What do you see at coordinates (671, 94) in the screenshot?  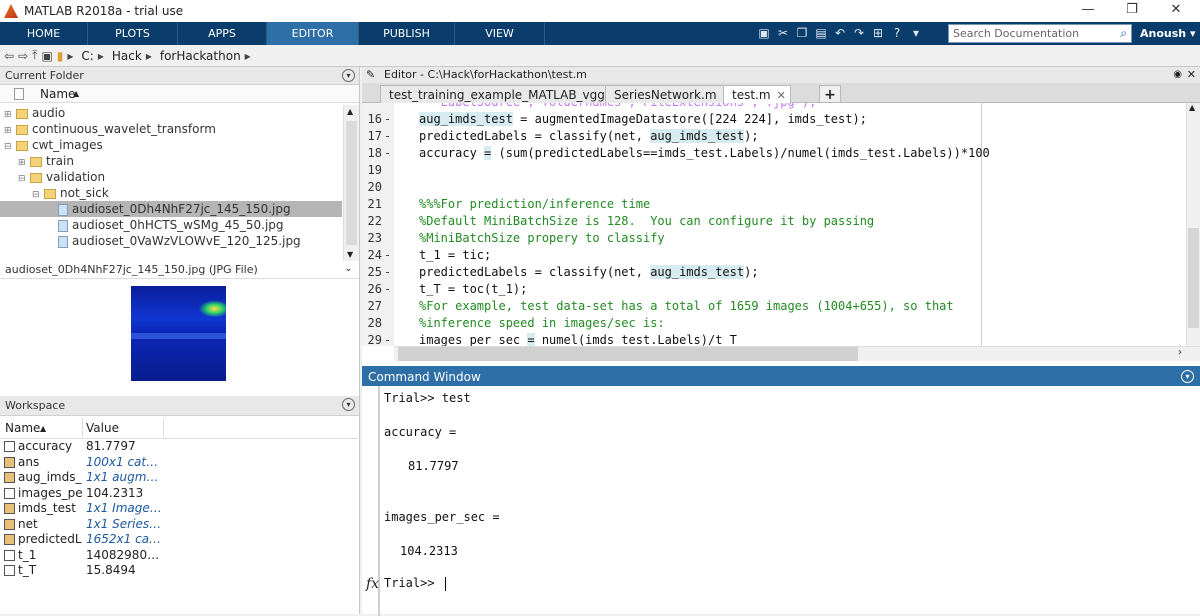 I see `tab-seriesnetwork: SeriesNetwork.m✕` at bounding box center [671, 94].